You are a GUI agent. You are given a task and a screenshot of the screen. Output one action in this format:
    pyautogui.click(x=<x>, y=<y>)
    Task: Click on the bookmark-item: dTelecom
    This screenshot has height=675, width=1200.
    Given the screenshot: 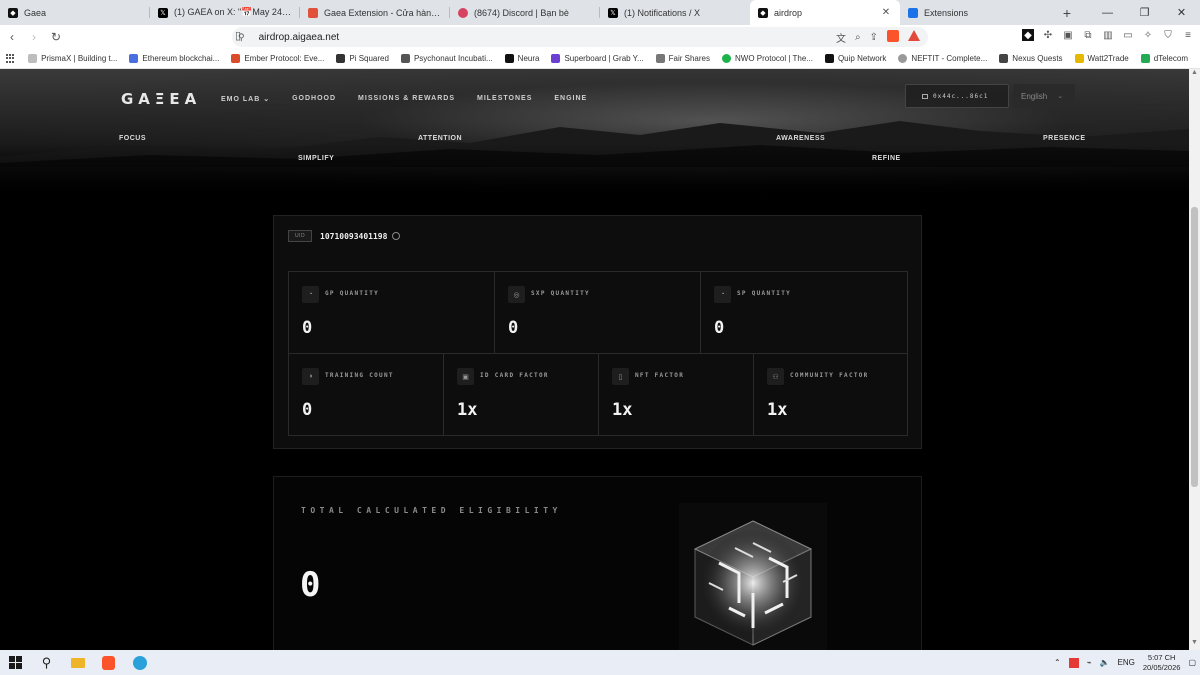 What is the action you would take?
    pyautogui.click(x=1164, y=58)
    